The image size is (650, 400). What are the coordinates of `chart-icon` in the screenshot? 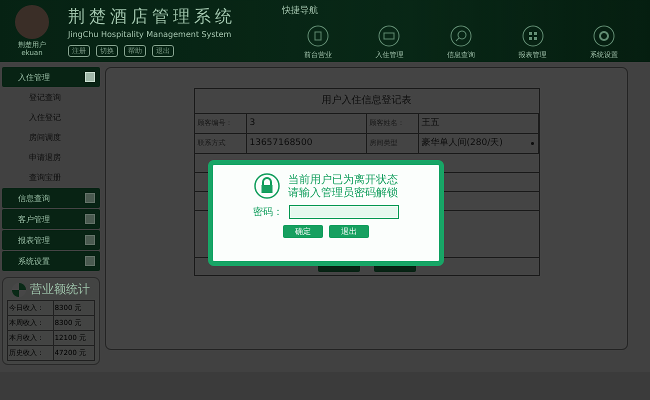 It's located at (19, 289).